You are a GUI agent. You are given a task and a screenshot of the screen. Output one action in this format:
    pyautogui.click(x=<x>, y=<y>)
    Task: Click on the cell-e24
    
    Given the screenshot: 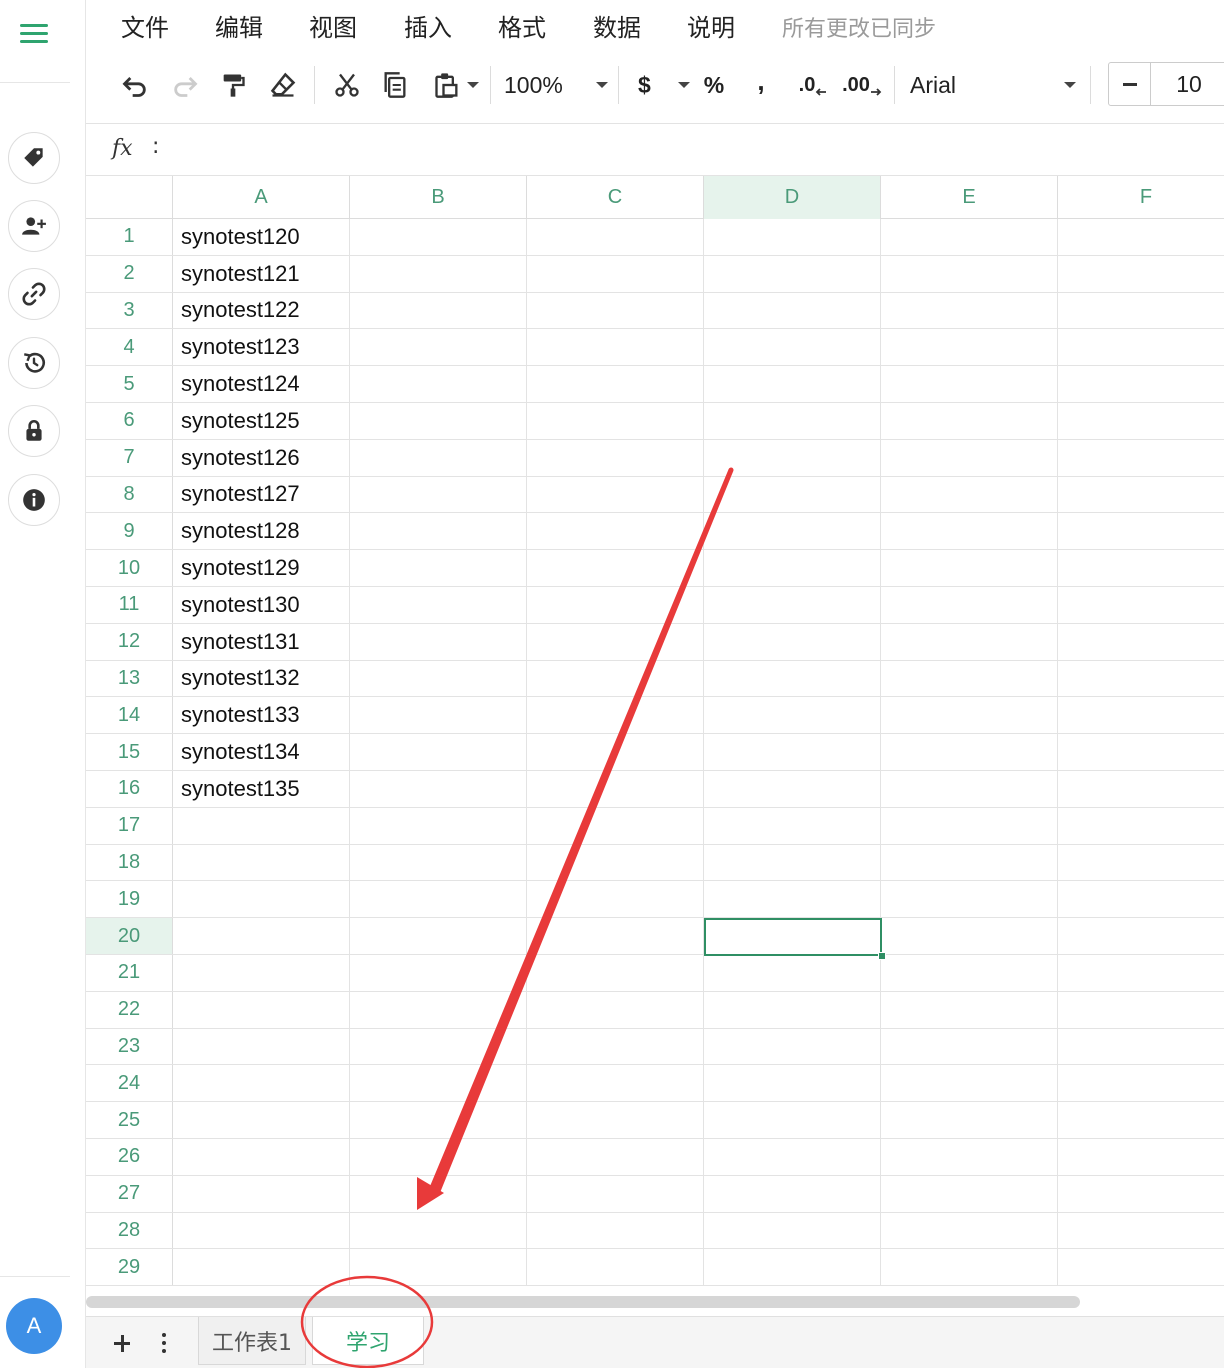 What is the action you would take?
    pyautogui.click(x=969, y=1083)
    